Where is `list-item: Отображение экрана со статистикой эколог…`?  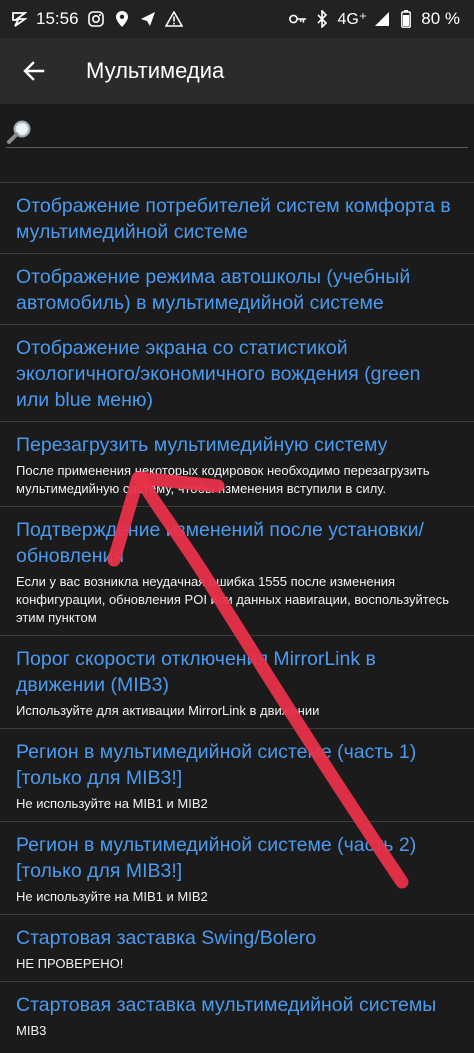
list-item: Отображение экрана со статистикой эколог… is located at coordinates (237, 372).